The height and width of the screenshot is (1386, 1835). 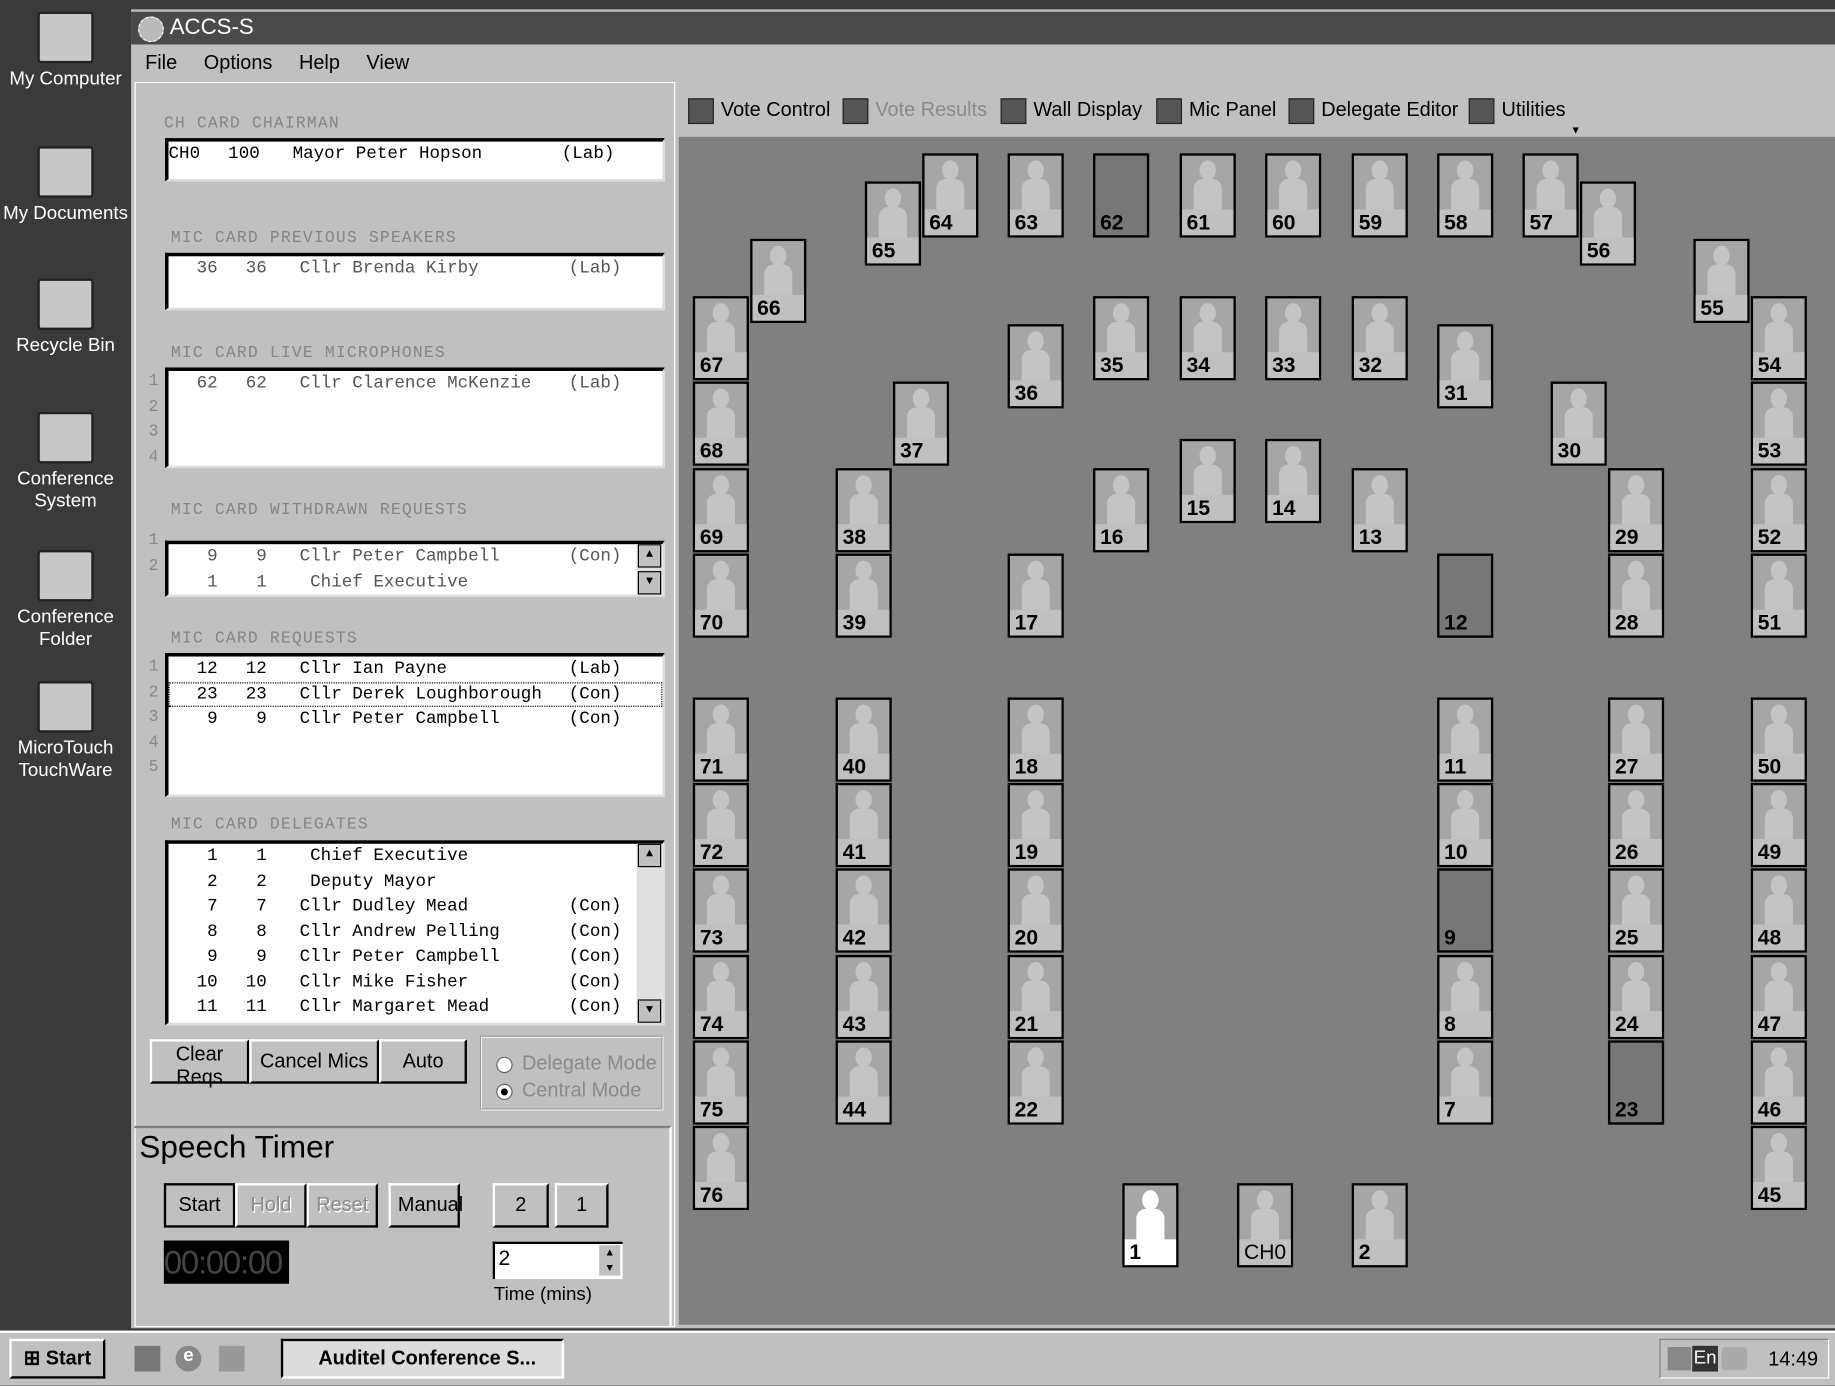 I want to click on list-row: CH0 100 Mayor Peter Hopson (Lab), so click(x=416, y=154).